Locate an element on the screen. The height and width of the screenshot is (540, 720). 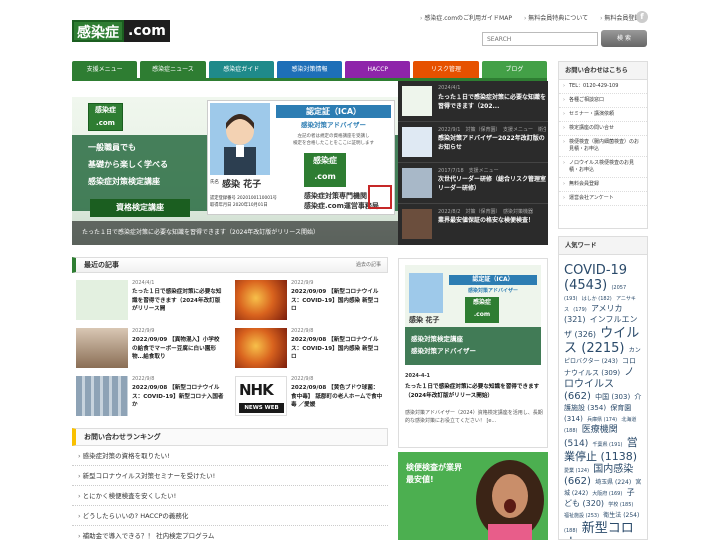
search-input is located at coordinates (540, 39).